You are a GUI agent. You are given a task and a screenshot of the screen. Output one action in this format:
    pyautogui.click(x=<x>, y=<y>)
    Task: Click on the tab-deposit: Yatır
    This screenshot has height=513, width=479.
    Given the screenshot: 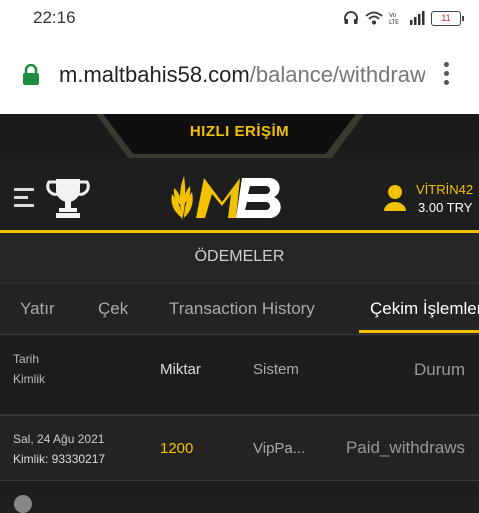 What is the action you would take?
    pyautogui.click(x=37, y=309)
    